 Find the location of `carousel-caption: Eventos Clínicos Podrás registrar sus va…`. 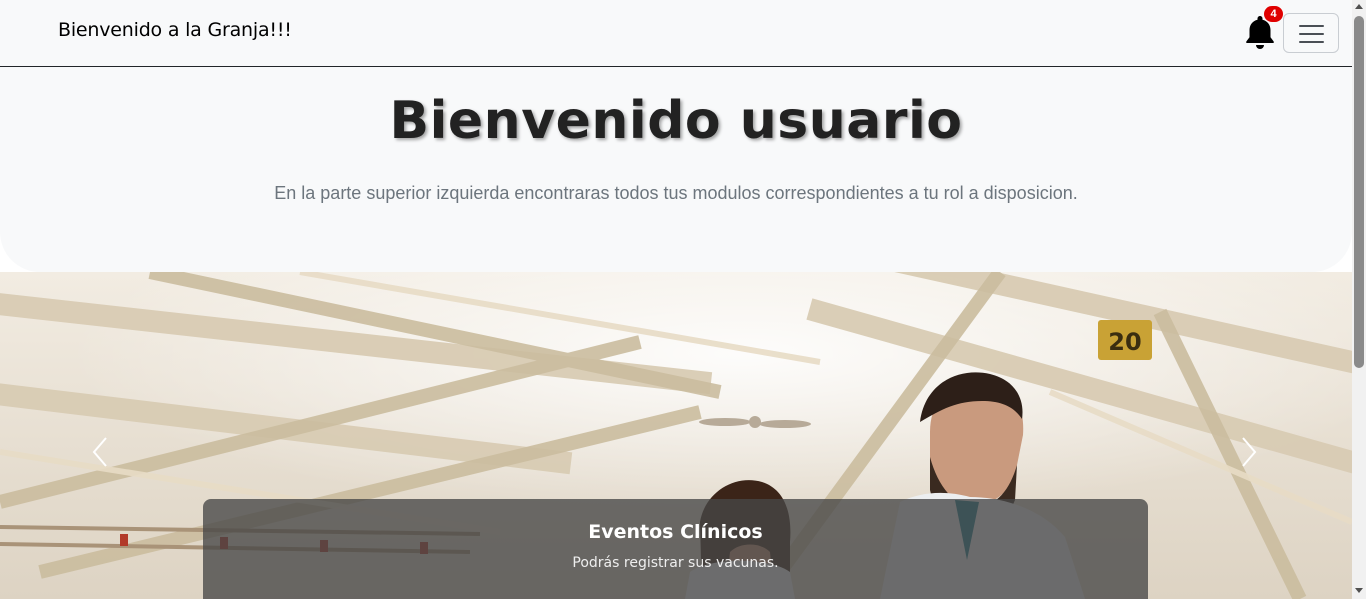

carousel-caption: Eventos Clínicos Podrás registrar sus va… is located at coordinates (675, 549).